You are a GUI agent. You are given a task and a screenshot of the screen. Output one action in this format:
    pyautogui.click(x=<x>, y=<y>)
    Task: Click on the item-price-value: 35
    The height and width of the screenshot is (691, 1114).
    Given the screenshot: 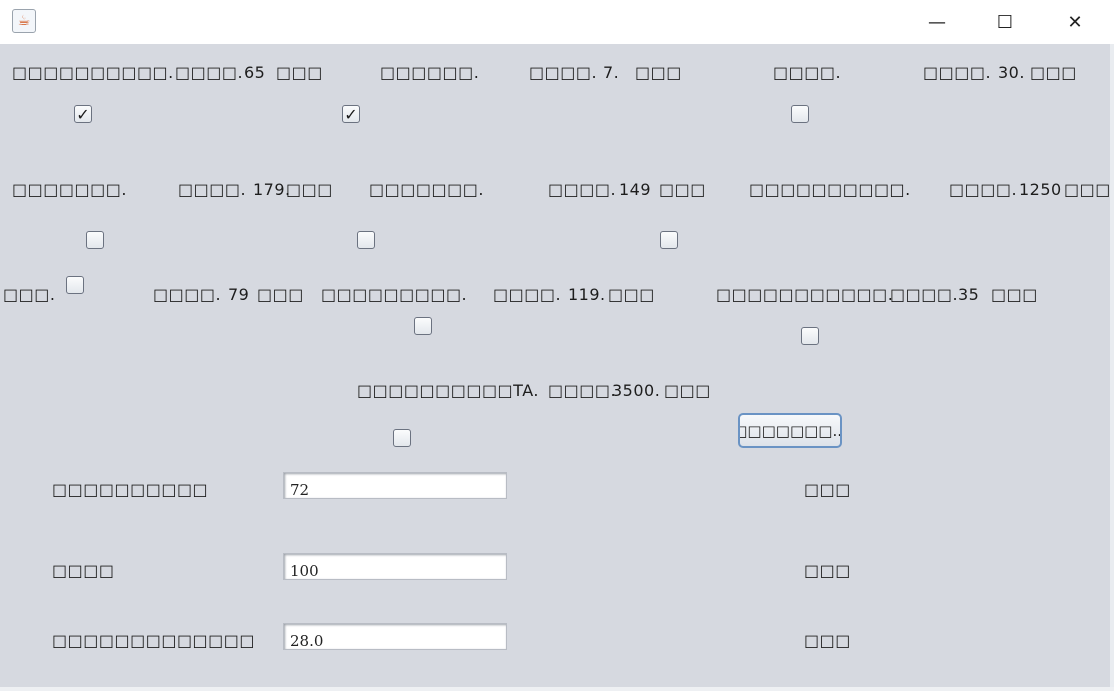 What is the action you would take?
    pyautogui.click(x=969, y=294)
    